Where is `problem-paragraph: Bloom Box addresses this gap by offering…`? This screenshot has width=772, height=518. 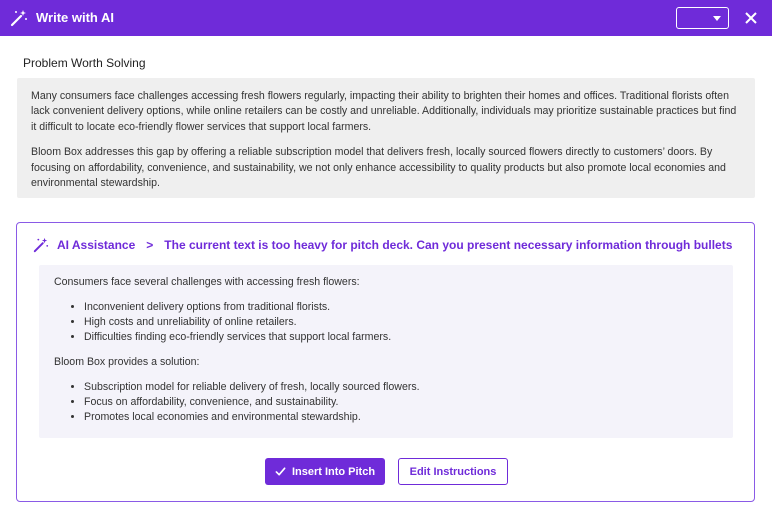 problem-paragraph: Bloom Box addresses this gap by offering… is located at coordinates (378, 168).